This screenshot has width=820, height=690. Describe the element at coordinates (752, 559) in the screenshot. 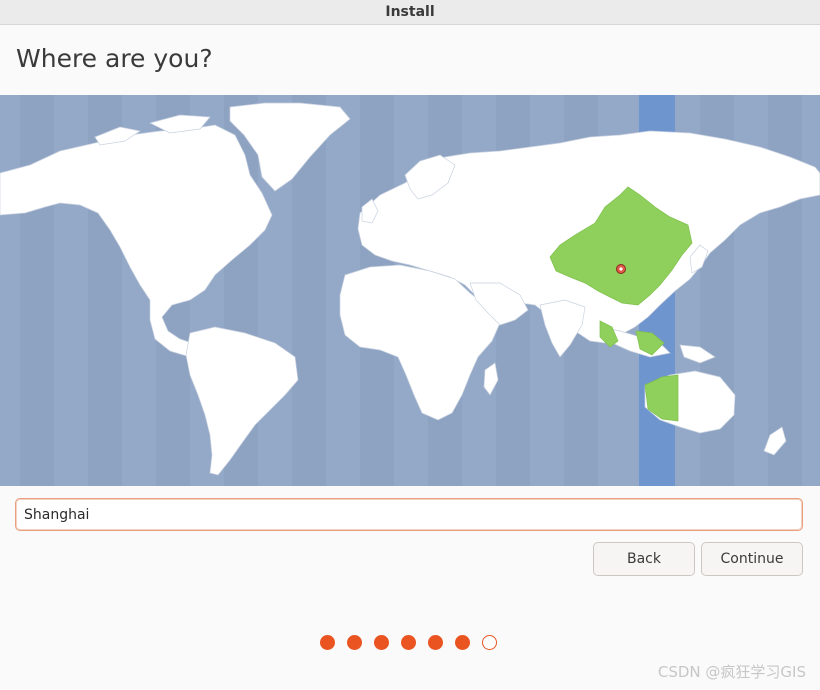

I see `continue-button: Continue` at that location.